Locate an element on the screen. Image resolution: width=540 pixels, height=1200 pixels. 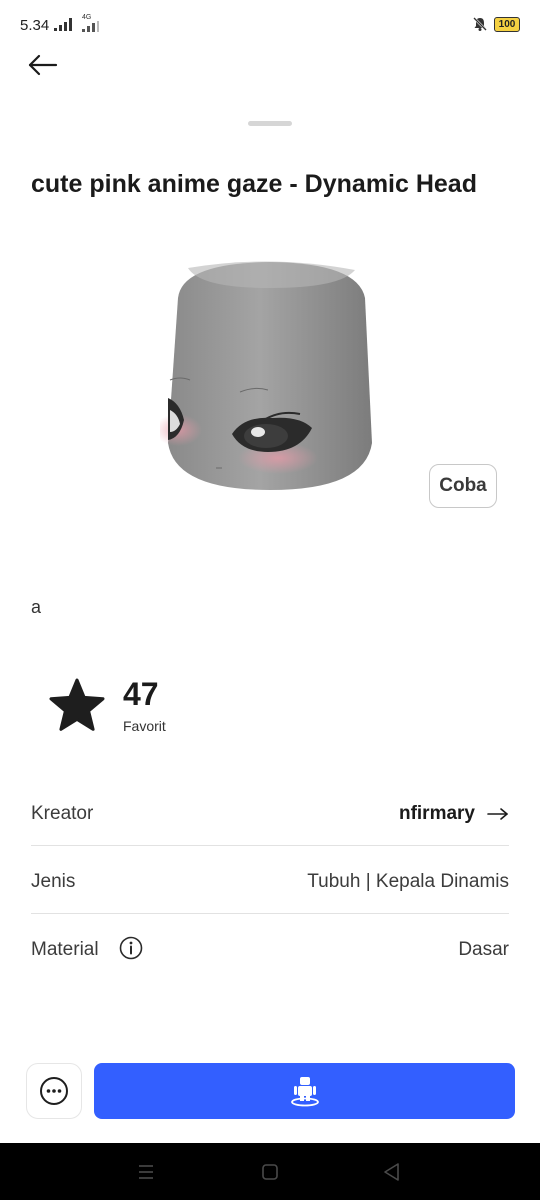
material-value: Dasar is located at coordinates (483, 949).